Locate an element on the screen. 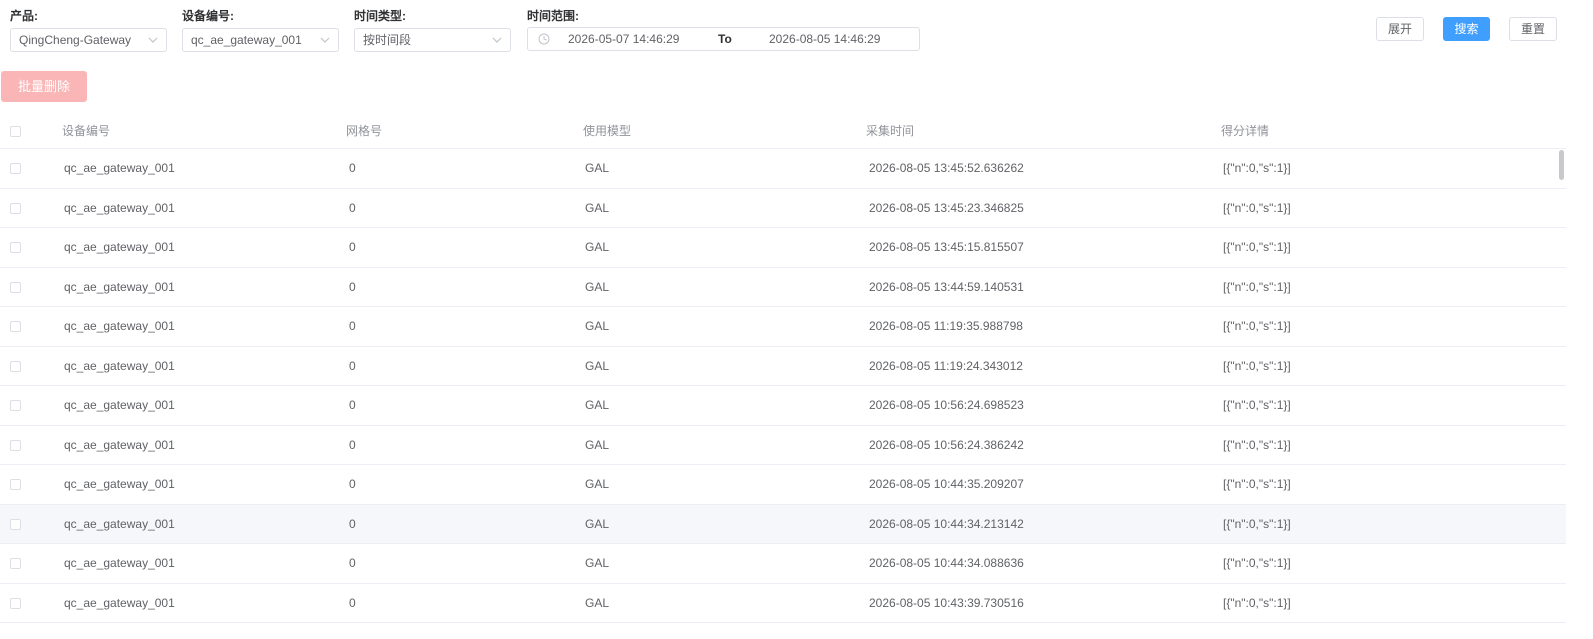 The image size is (1593, 639). reset-button: 重置 is located at coordinates (1533, 29).